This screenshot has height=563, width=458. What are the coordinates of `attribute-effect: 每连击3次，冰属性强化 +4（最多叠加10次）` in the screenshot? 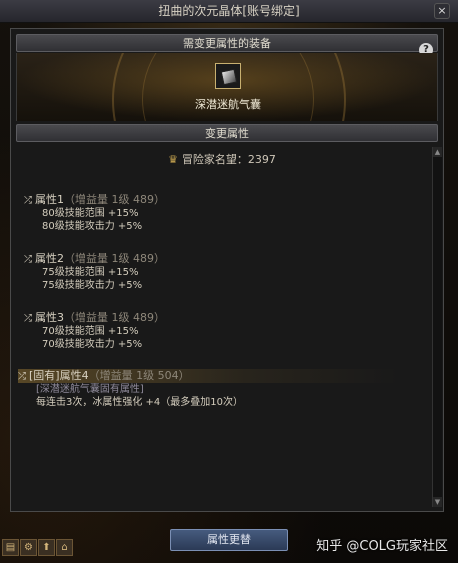 It's located at (140, 402).